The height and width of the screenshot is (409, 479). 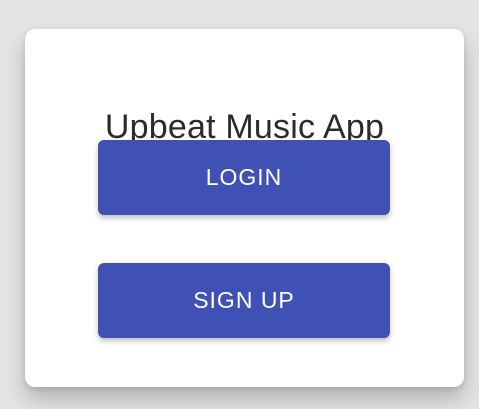 I want to click on login-button: LOGIN, so click(x=244, y=177).